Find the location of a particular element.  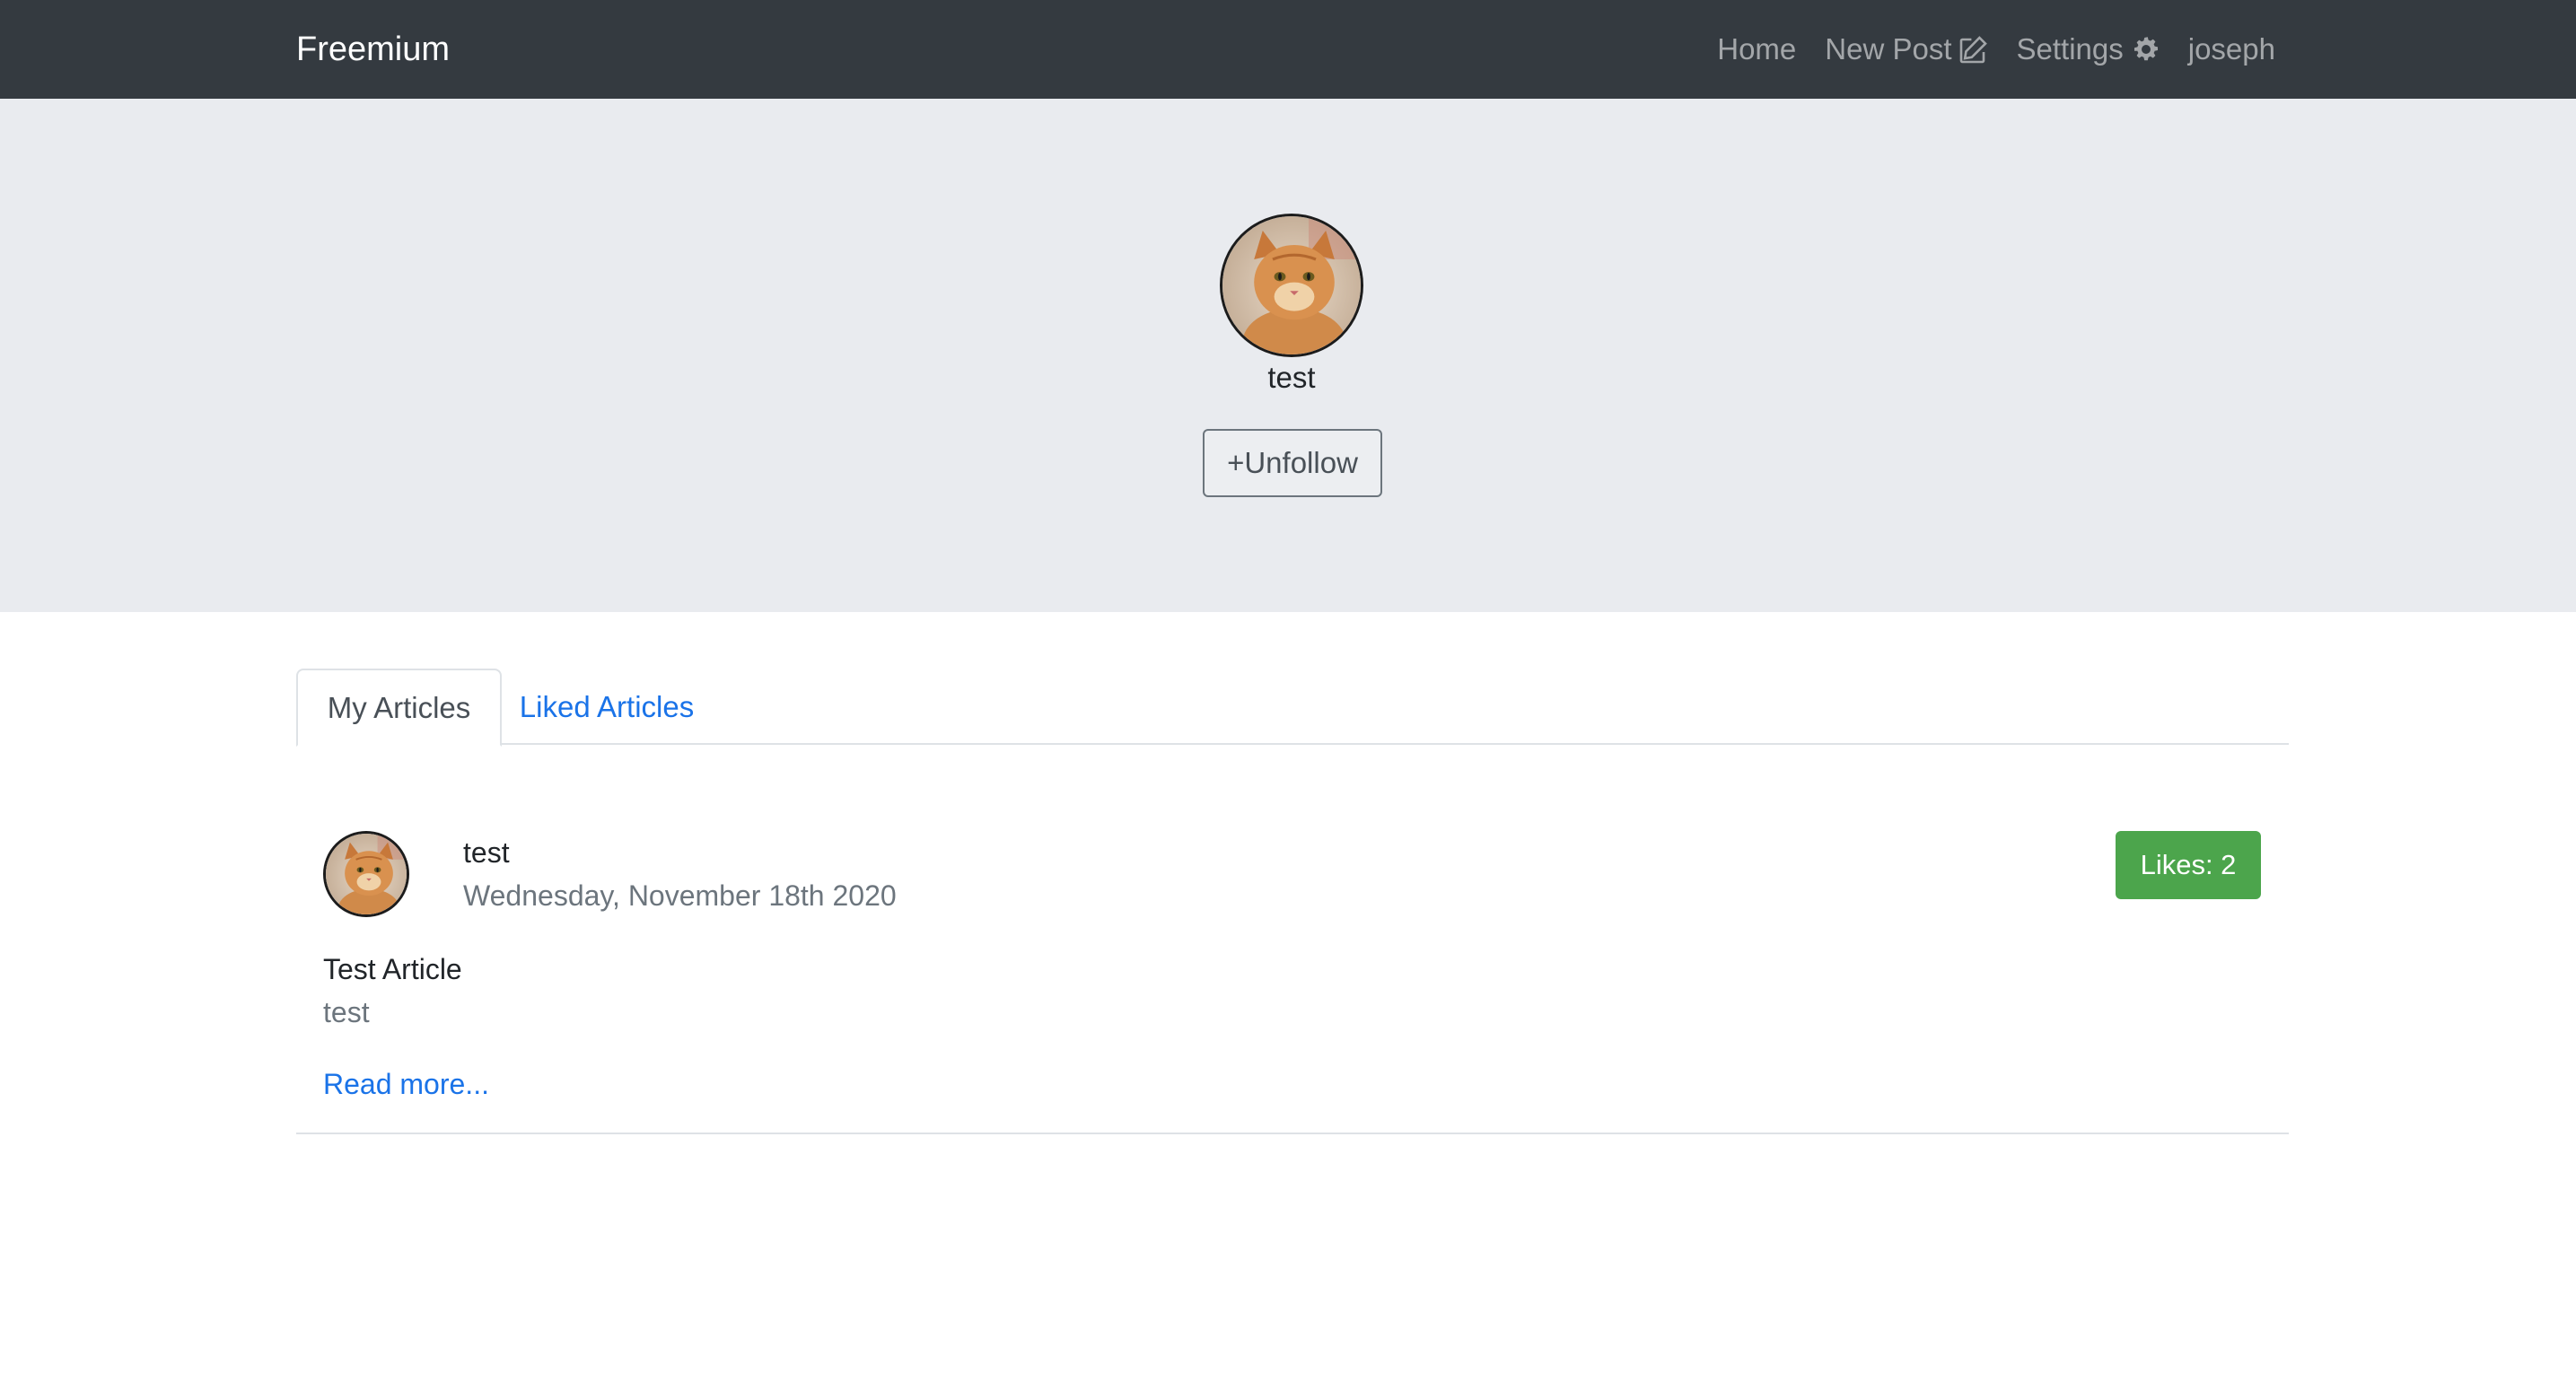

nav-new-post-label: New Post is located at coordinates (1888, 49).